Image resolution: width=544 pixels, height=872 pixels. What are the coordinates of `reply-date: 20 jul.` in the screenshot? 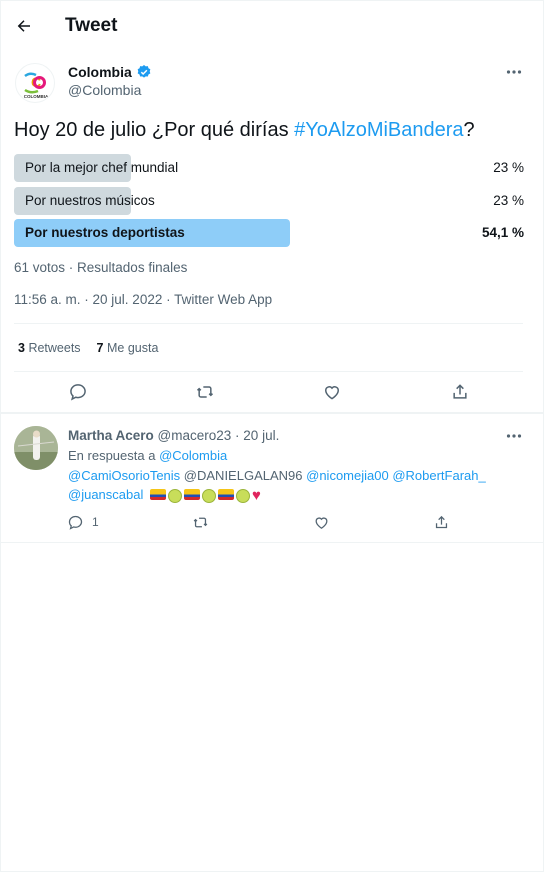 It's located at (261, 435).